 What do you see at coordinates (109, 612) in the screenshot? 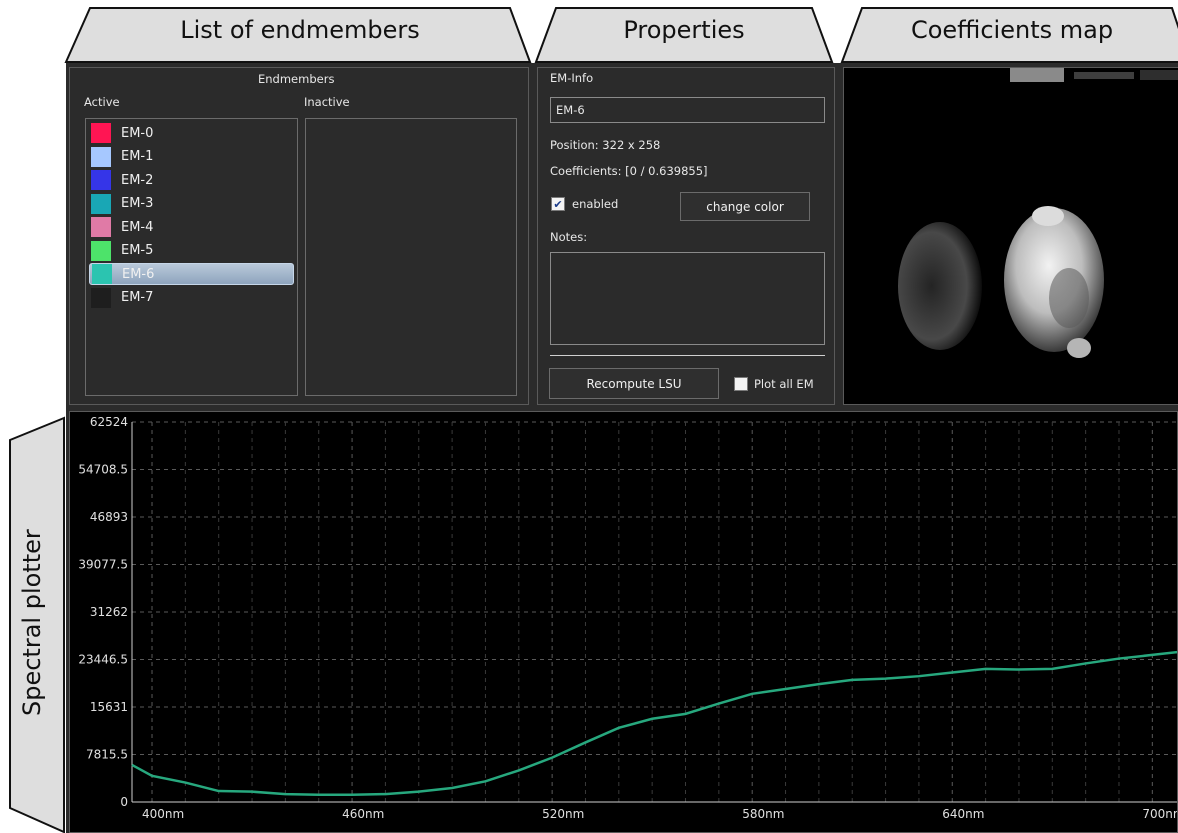
I see `y-tick-label: 31262` at bounding box center [109, 612].